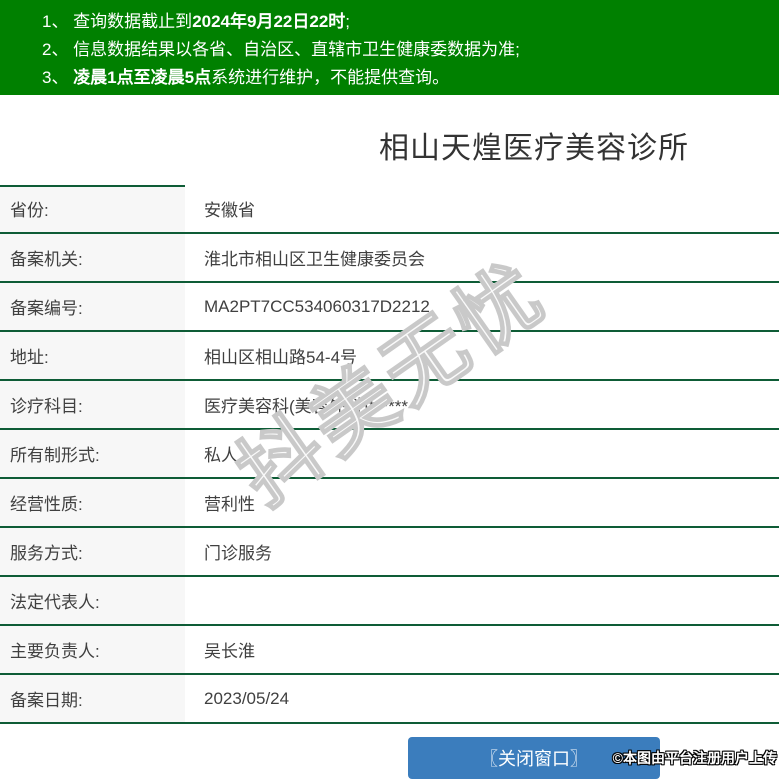 Image resolution: width=779 pixels, height=779 pixels. Describe the element at coordinates (92, 404) in the screenshot. I see `row-label: 诊疗科目:` at that location.